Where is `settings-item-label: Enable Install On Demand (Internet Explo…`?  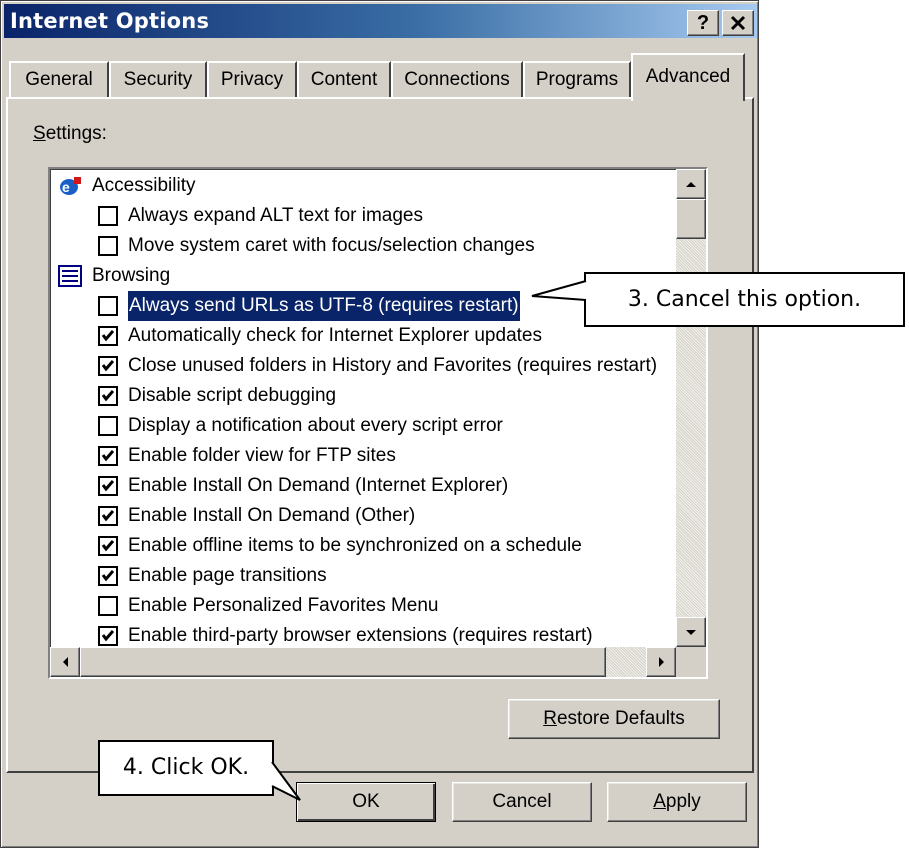 settings-item-label: Enable Install On Demand (Internet Explo… is located at coordinates (318, 485).